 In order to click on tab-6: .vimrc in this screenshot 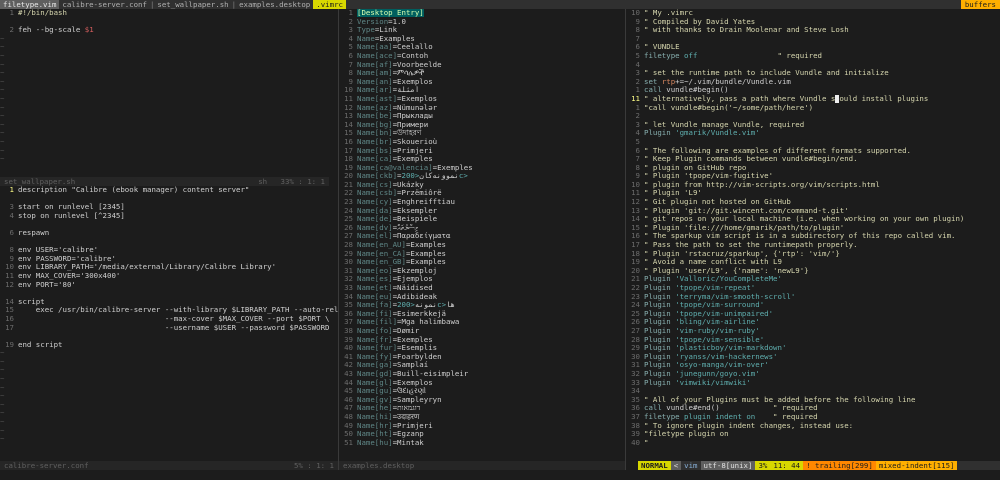, I will do `click(329, 4)`.